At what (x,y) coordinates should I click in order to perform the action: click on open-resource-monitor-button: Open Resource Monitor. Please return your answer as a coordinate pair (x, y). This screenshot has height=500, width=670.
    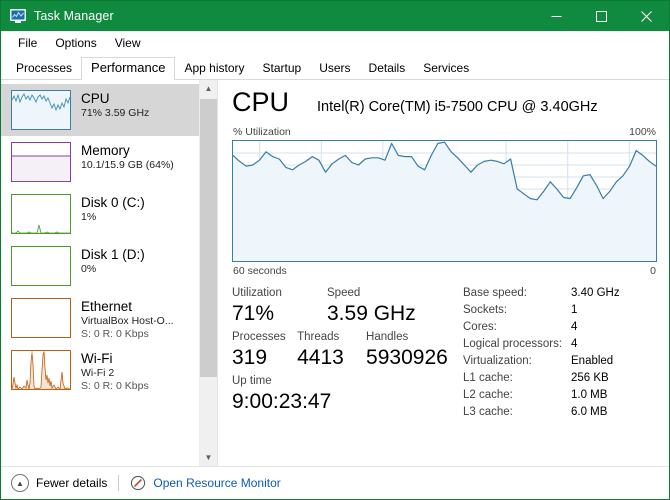
    Looking at the image, I should click on (205, 483).